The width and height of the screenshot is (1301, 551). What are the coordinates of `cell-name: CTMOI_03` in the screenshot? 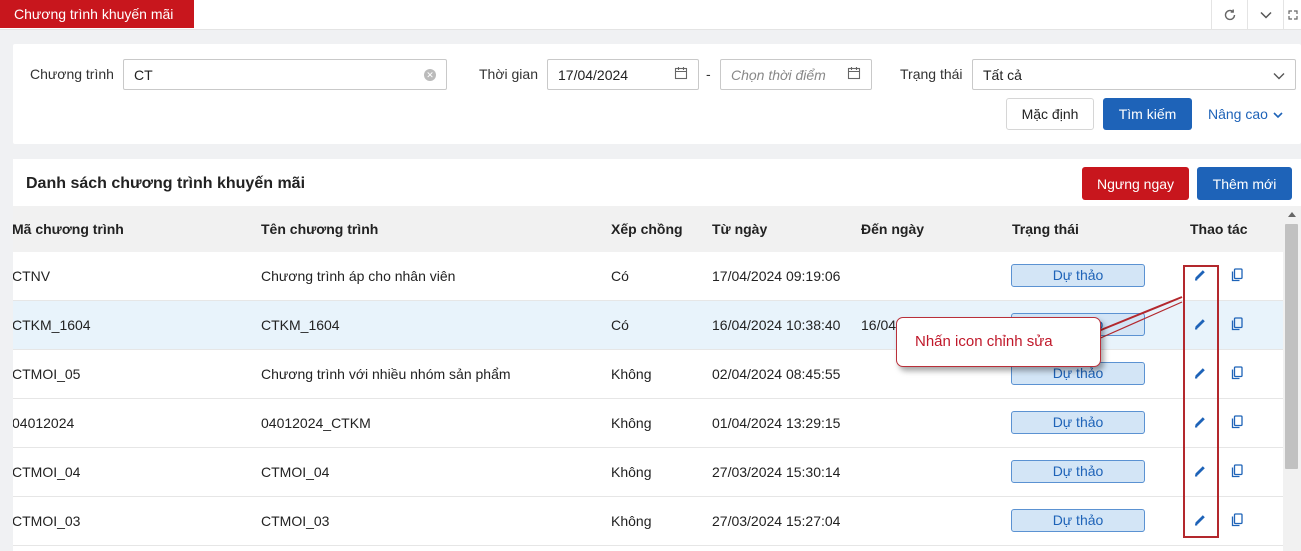 It's located at (295, 521).